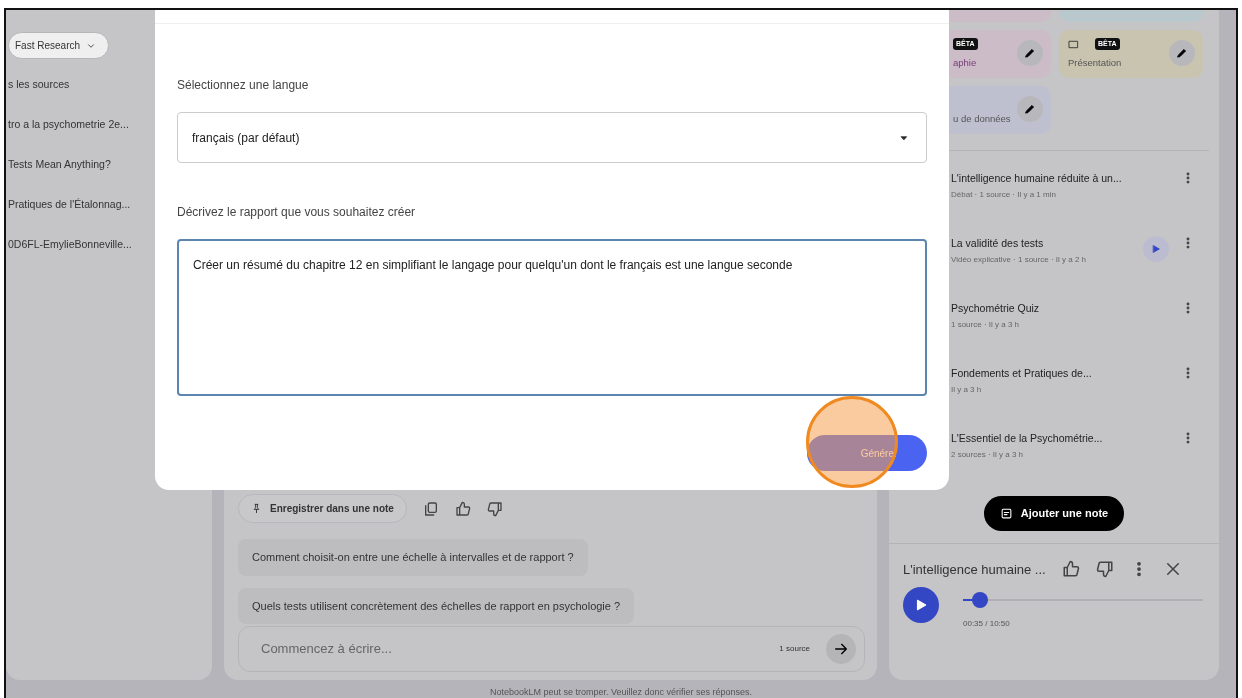  I want to click on suggestion-chip: Comment choisit-on entre une échelle à intervalles et de rapport ?, so click(413, 557).